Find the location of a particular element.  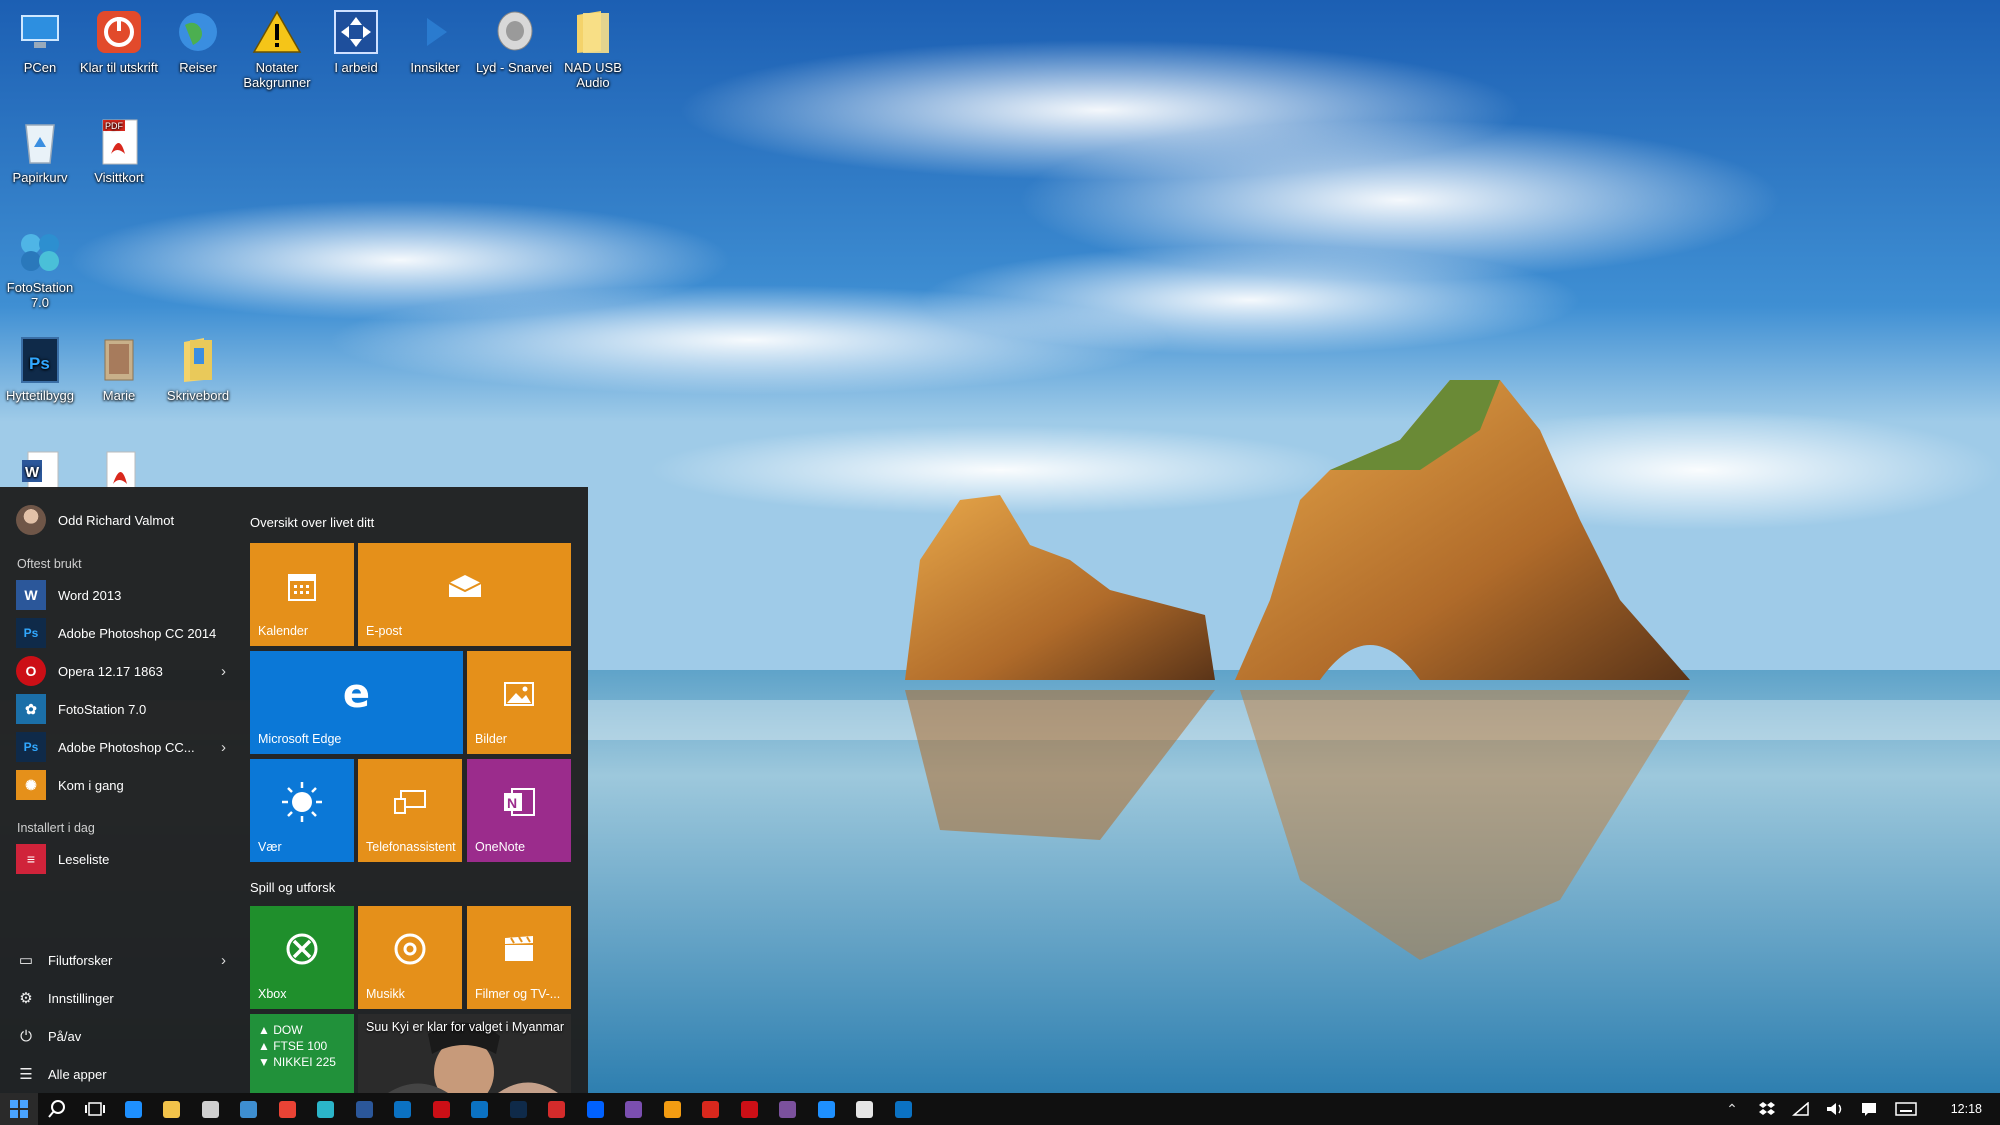

stock-ticker: ▲ FTSE 100 is located at coordinates (293, 1046).